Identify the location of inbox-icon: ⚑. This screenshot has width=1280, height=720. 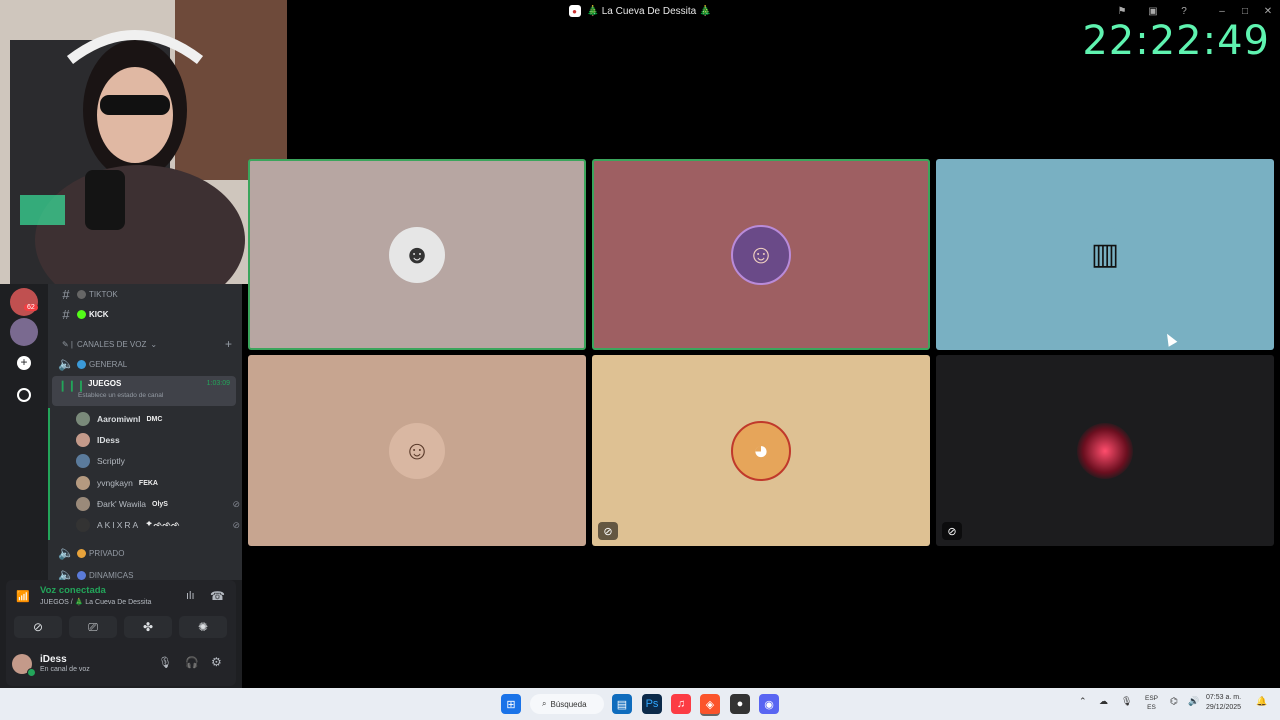
(1122, 11).